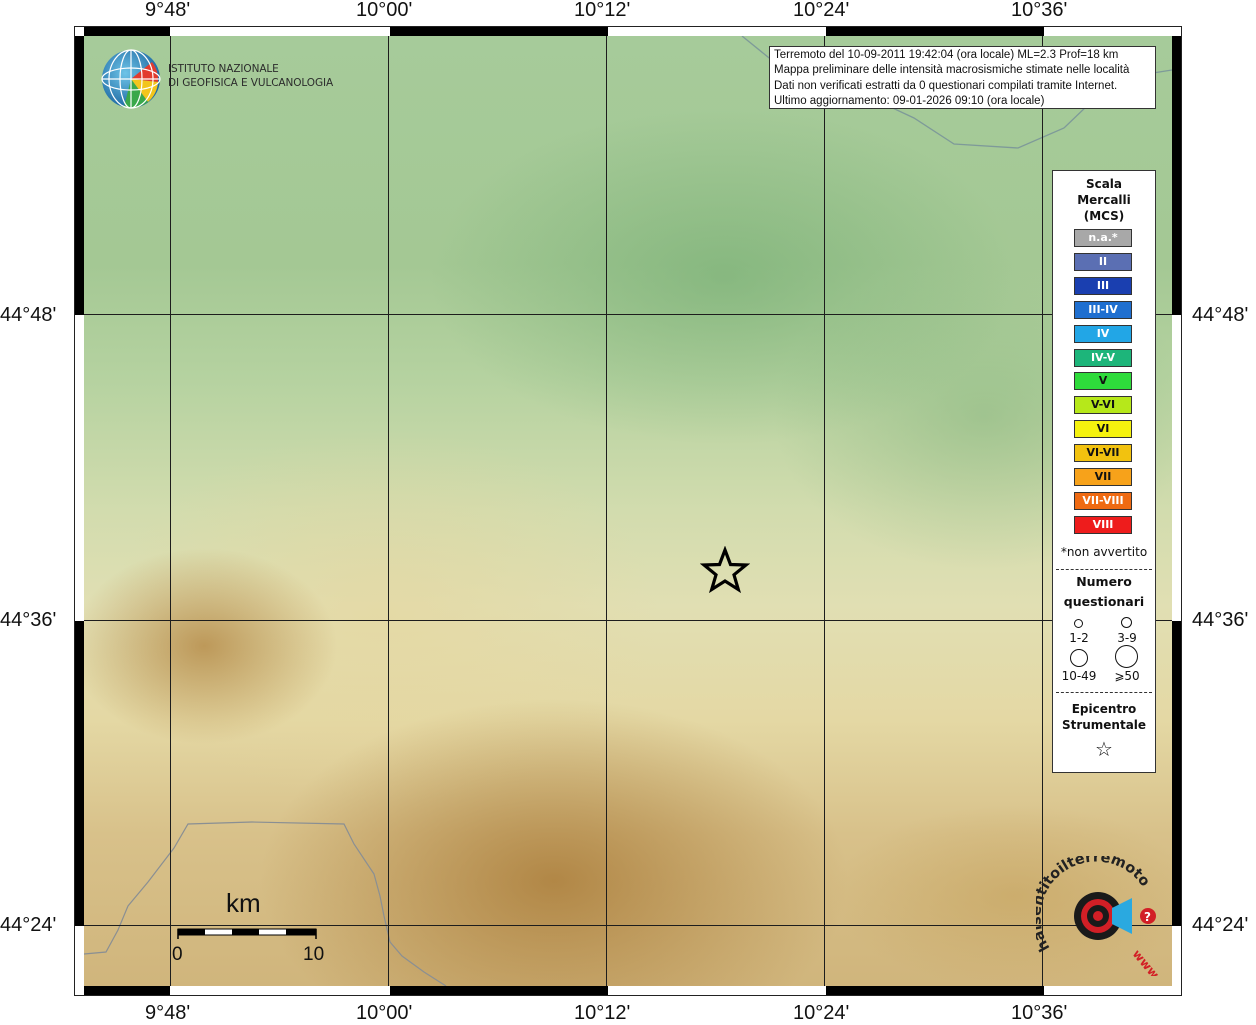 The height and width of the screenshot is (1025, 1256). What do you see at coordinates (223, 69) in the screenshot?
I see `ingv-line-1: ISTITUTO NAZIONALE` at bounding box center [223, 69].